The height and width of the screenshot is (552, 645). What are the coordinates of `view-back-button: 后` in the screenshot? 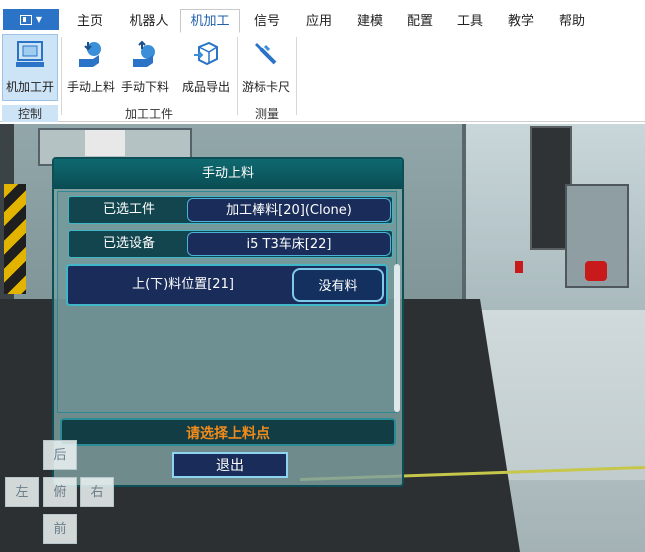 It's located at (60, 455).